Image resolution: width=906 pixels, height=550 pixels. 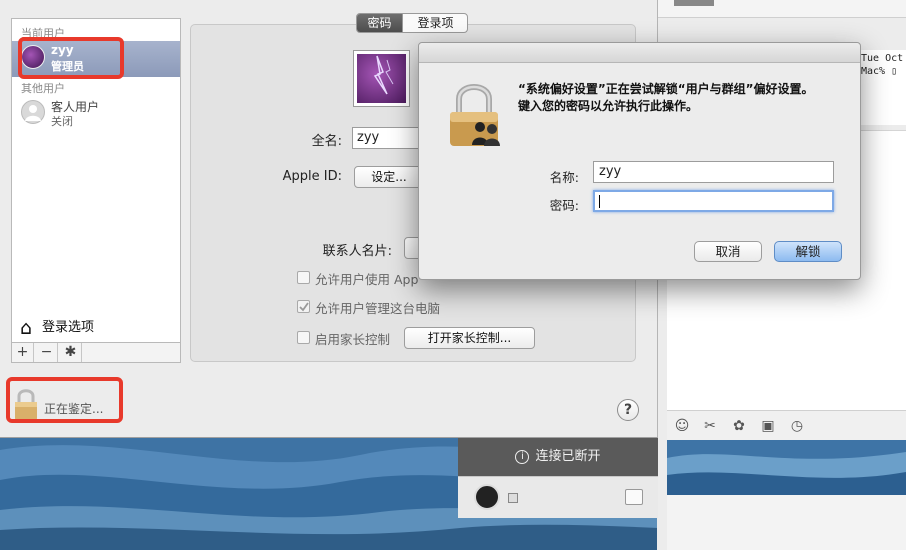 What do you see at coordinates (513, 498) in the screenshot?
I see `status-indicator` at bounding box center [513, 498].